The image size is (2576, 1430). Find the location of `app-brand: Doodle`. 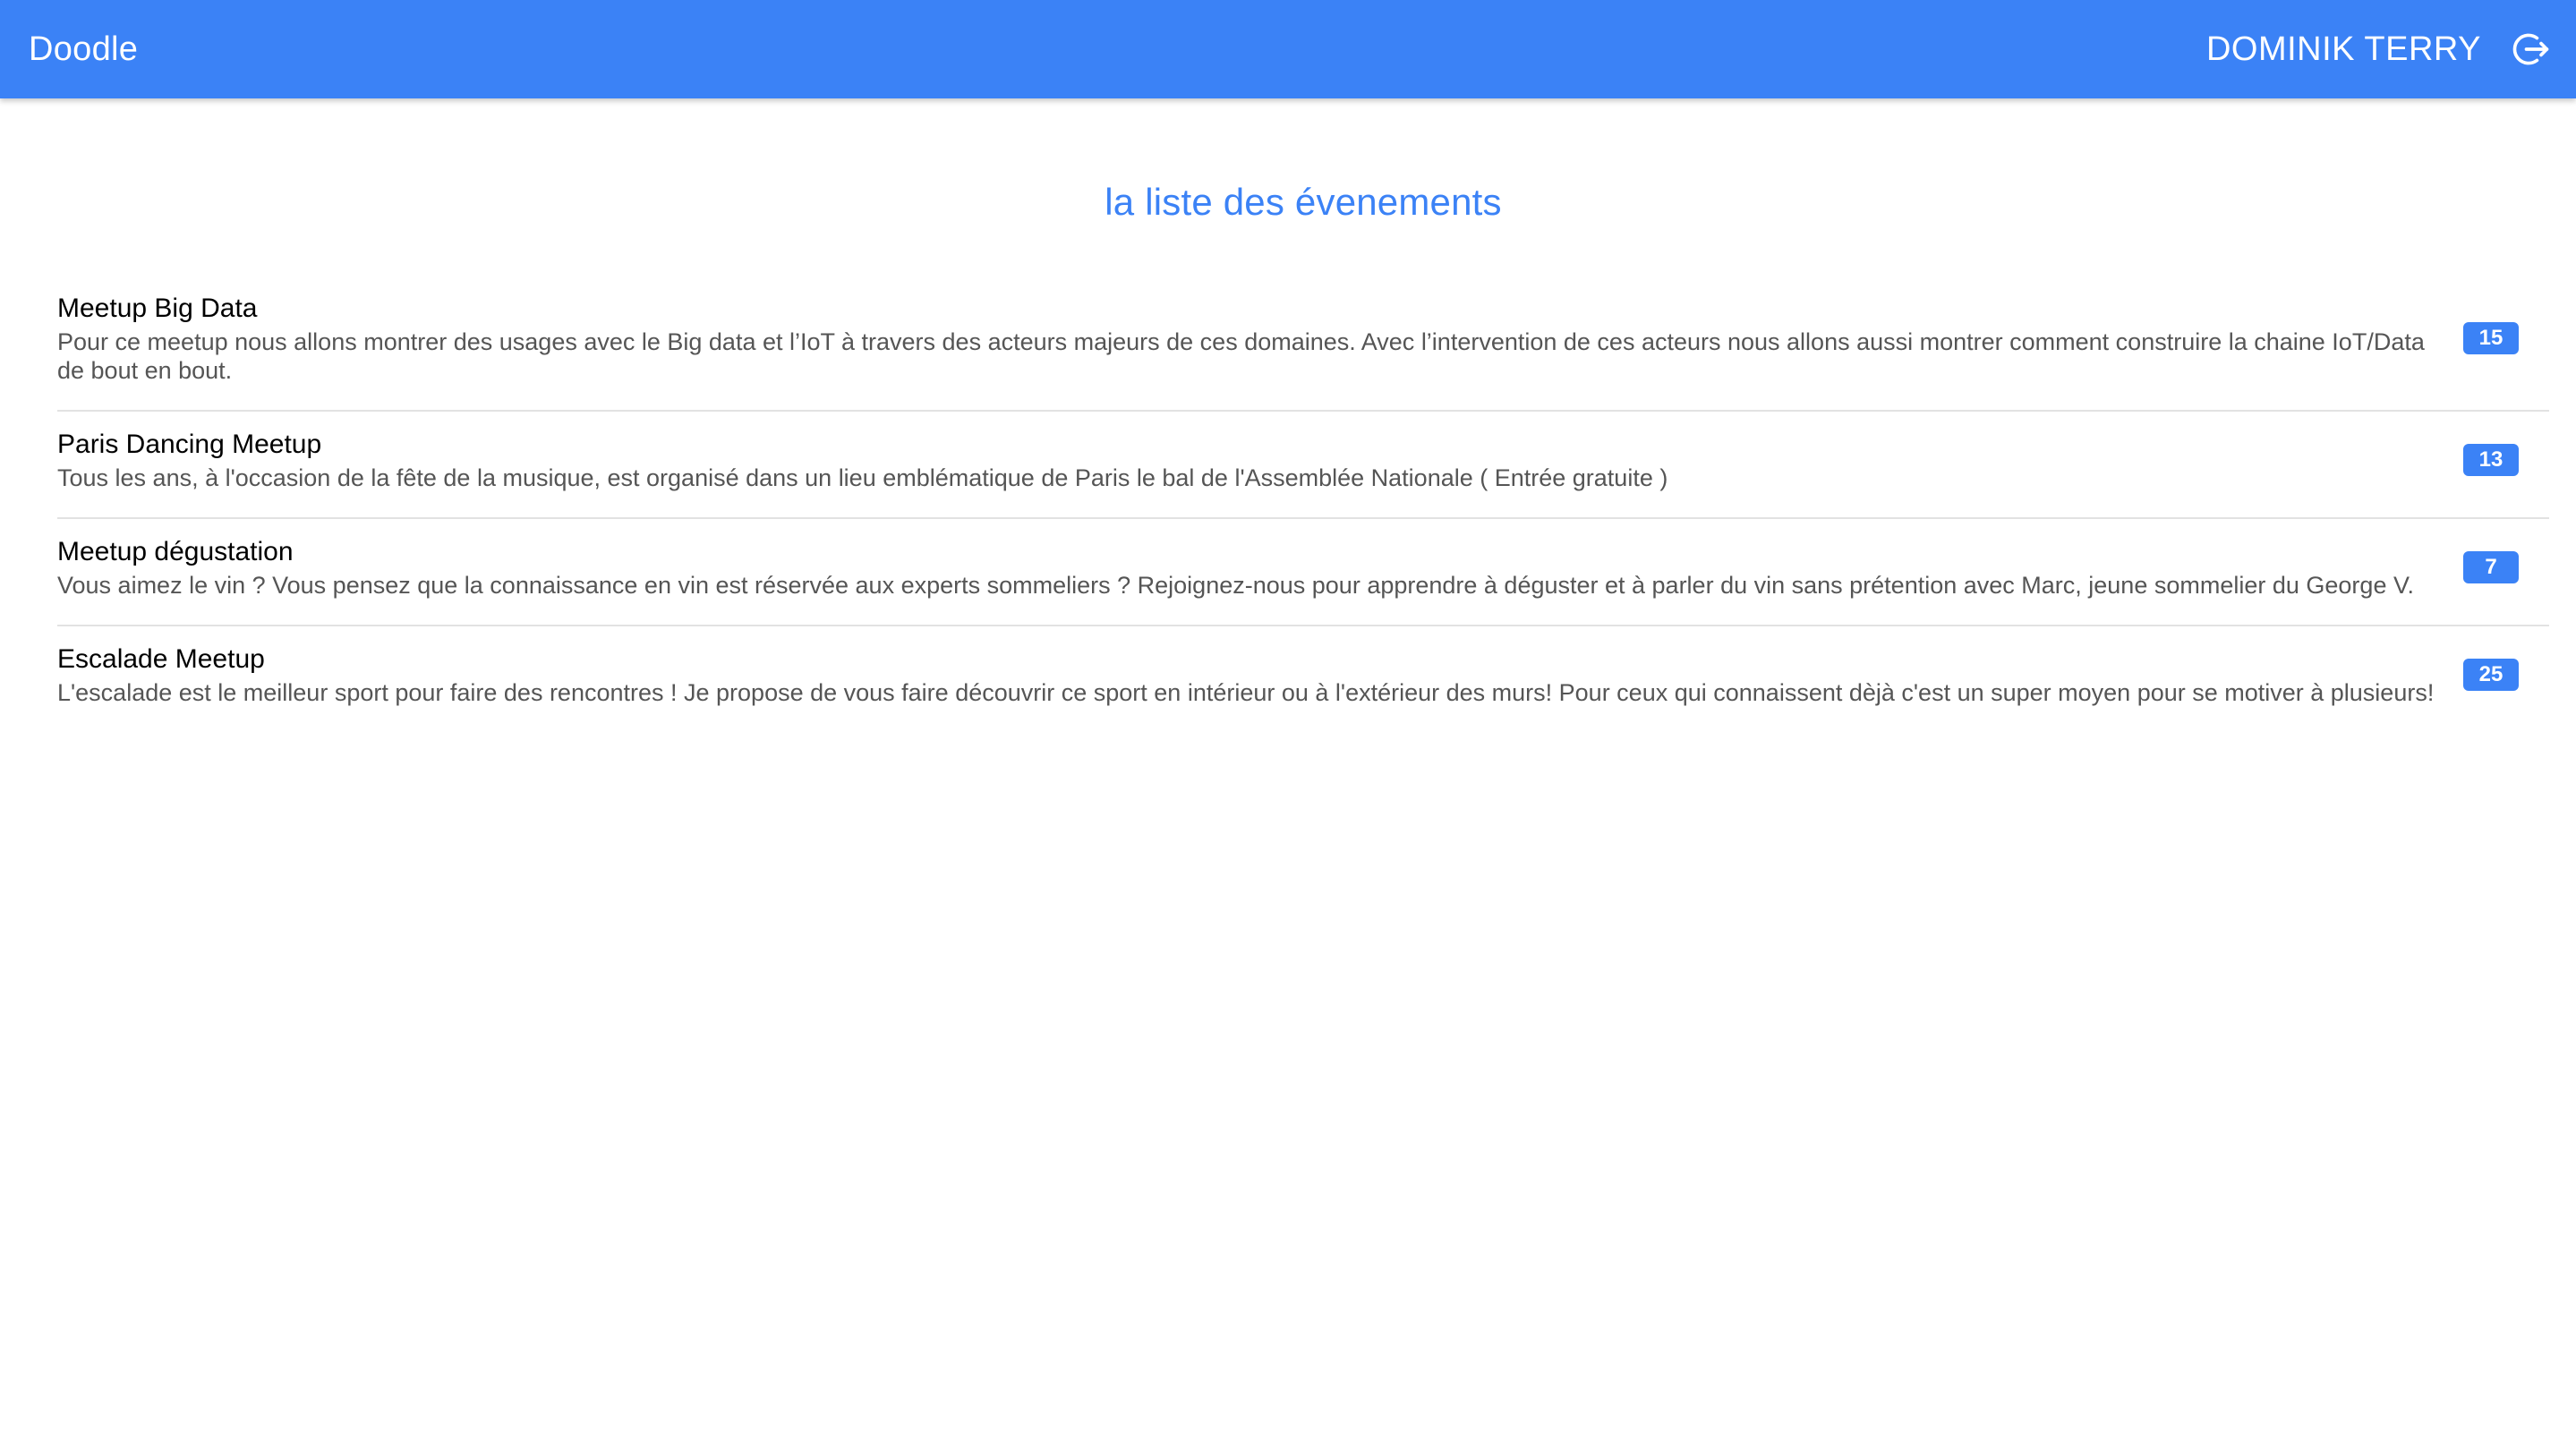

app-brand: Doodle is located at coordinates (83, 50).